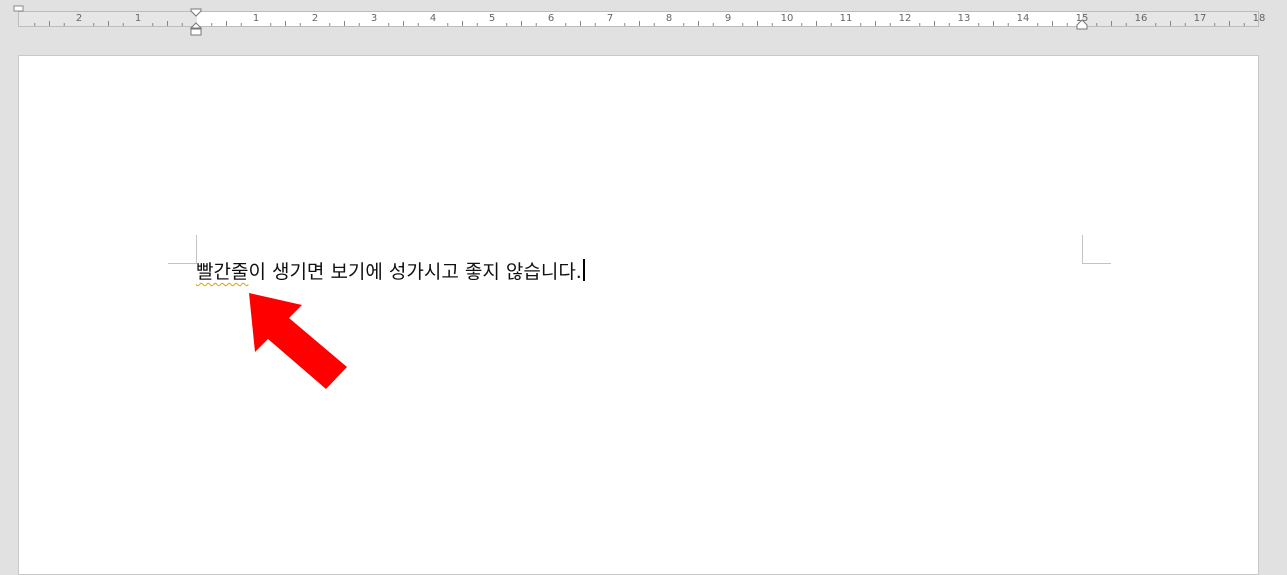 This screenshot has width=1287, height=575. I want to click on misspelled-word: 빨간줄, so click(222, 272).